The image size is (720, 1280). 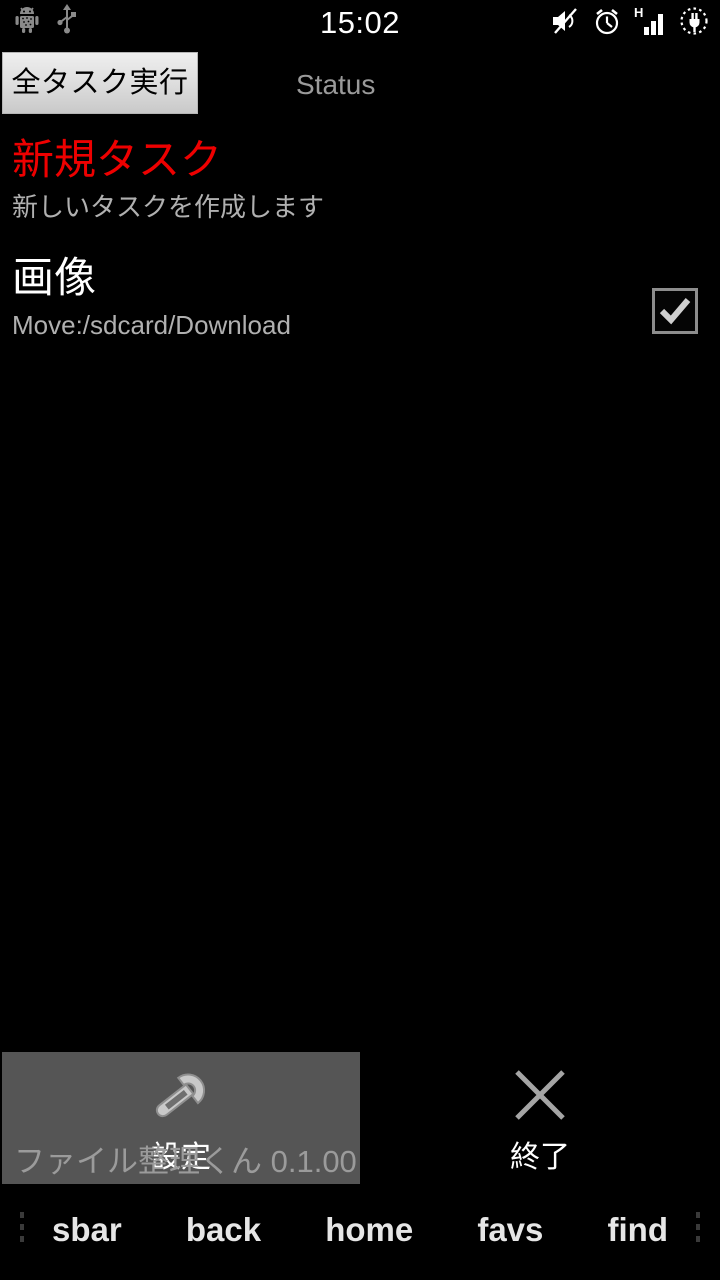 What do you see at coordinates (638, 1230) in the screenshot?
I see `nav-button-find: find` at bounding box center [638, 1230].